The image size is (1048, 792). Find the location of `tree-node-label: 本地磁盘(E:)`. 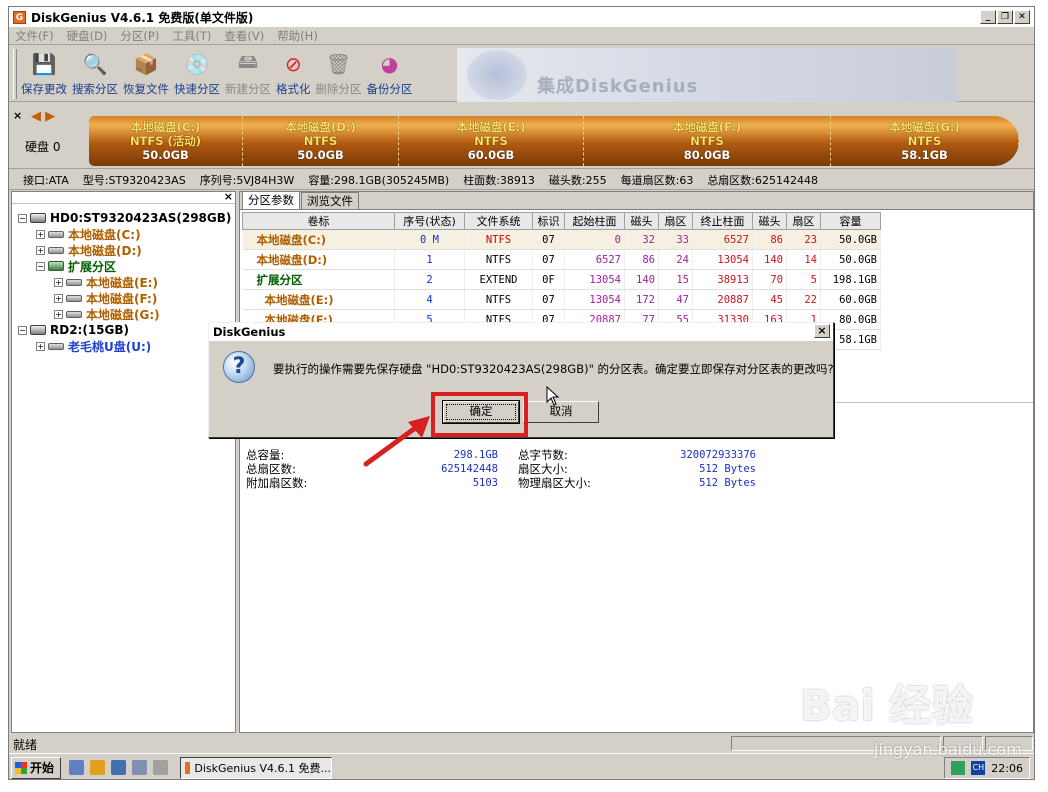

tree-node-label: 本地磁盘(E:) is located at coordinates (122, 282).